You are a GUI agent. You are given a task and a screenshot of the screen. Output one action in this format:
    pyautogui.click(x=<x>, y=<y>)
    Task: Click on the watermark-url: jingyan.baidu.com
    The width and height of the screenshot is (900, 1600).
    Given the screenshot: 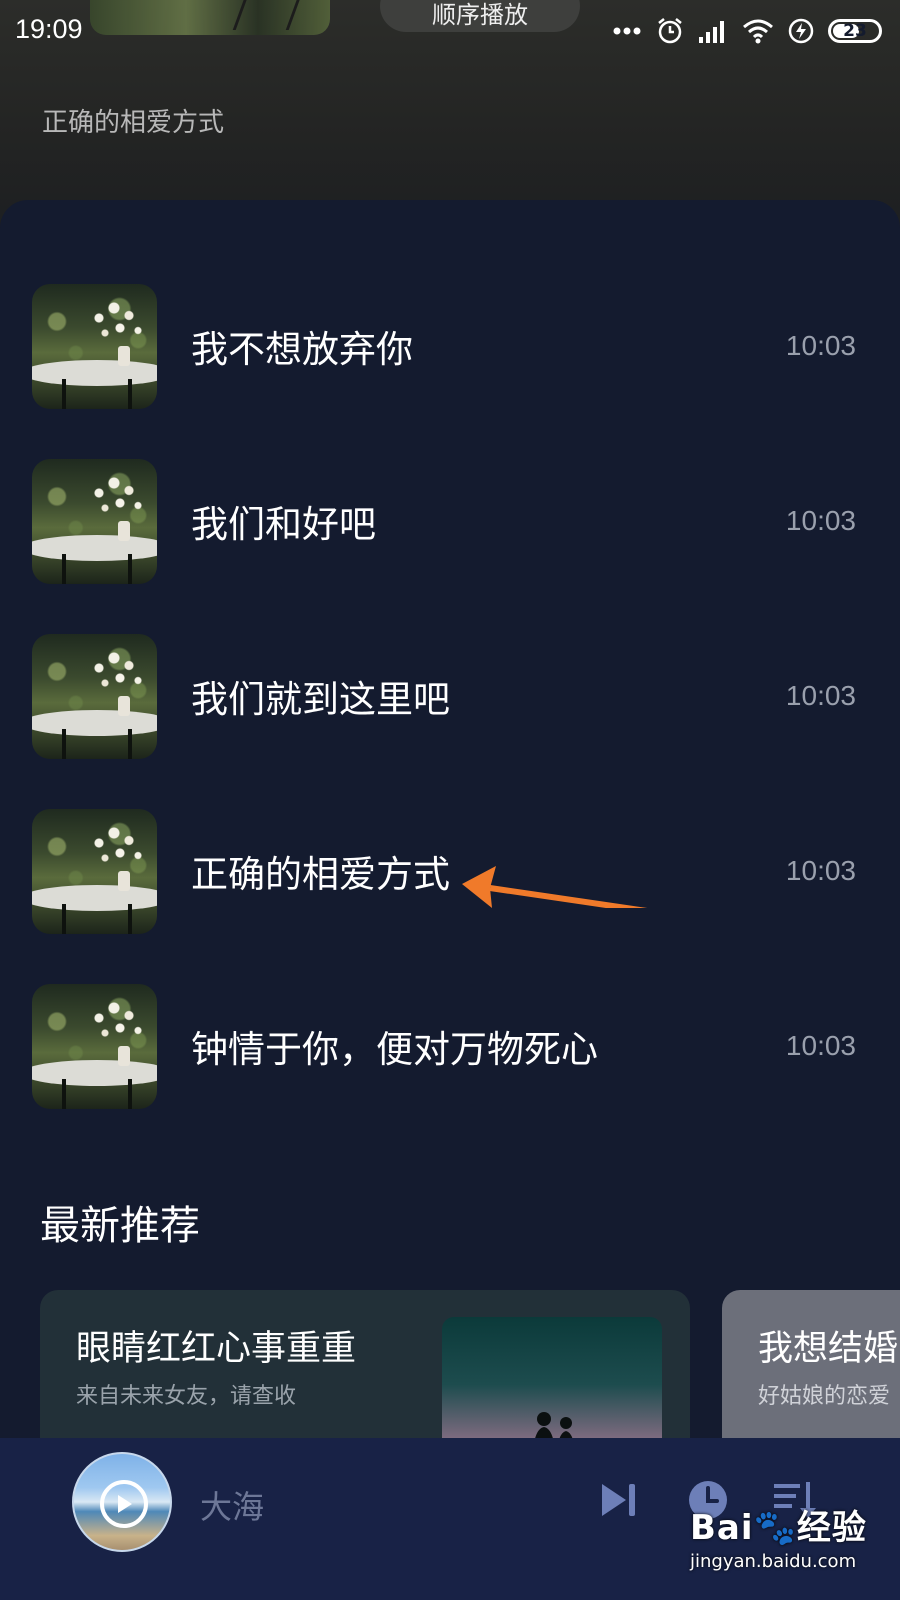 What is the action you would take?
    pyautogui.click(x=773, y=1561)
    